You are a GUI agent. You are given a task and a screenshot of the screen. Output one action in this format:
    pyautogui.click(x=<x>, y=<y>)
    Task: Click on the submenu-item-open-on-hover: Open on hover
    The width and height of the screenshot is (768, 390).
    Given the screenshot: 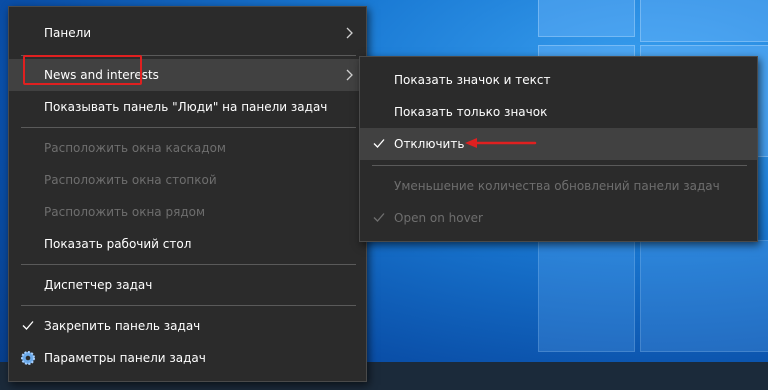 What is the action you would take?
    pyautogui.click(x=558, y=218)
    